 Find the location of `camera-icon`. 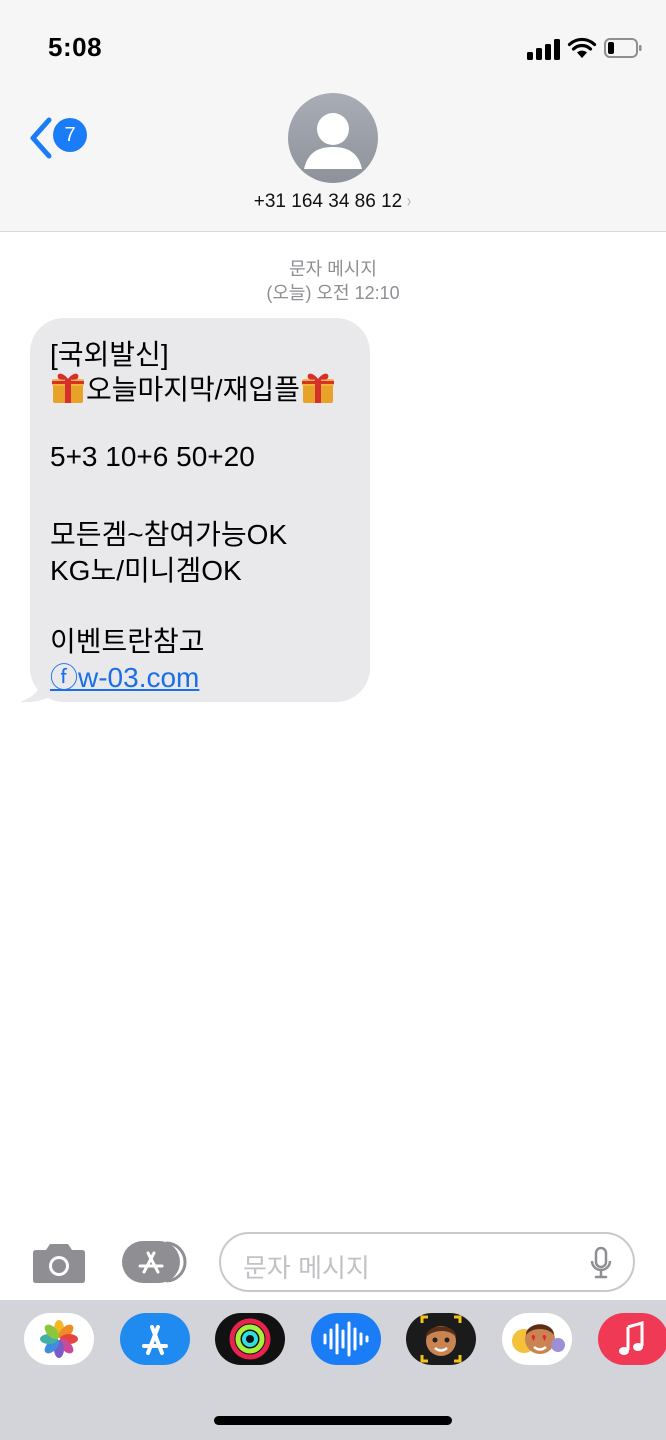

camera-icon is located at coordinates (59, 1262).